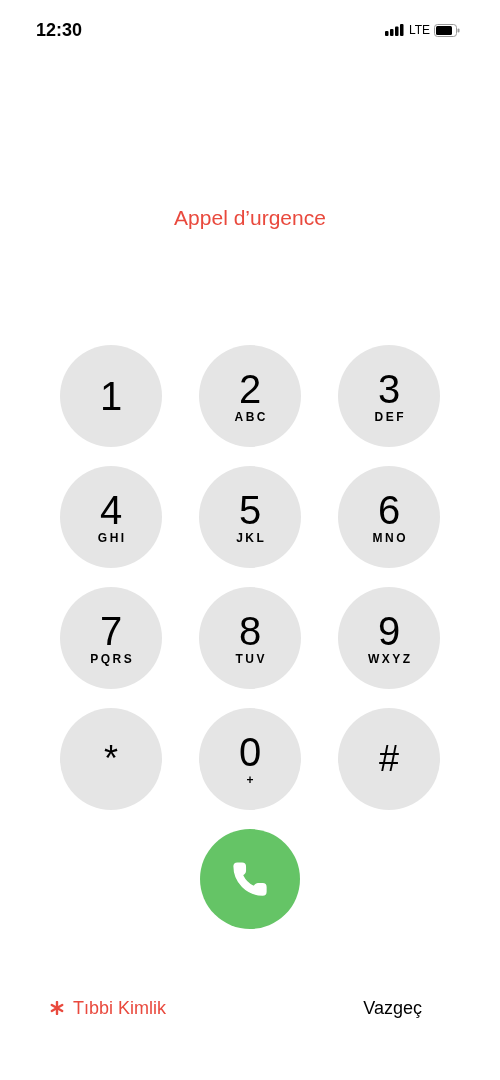 The height and width of the screenshot is (1080, 500). What do you see at coordinates (57, 1008) in the screenshot?
I see `asterisk-icon` at bounding box center [57, 1008].